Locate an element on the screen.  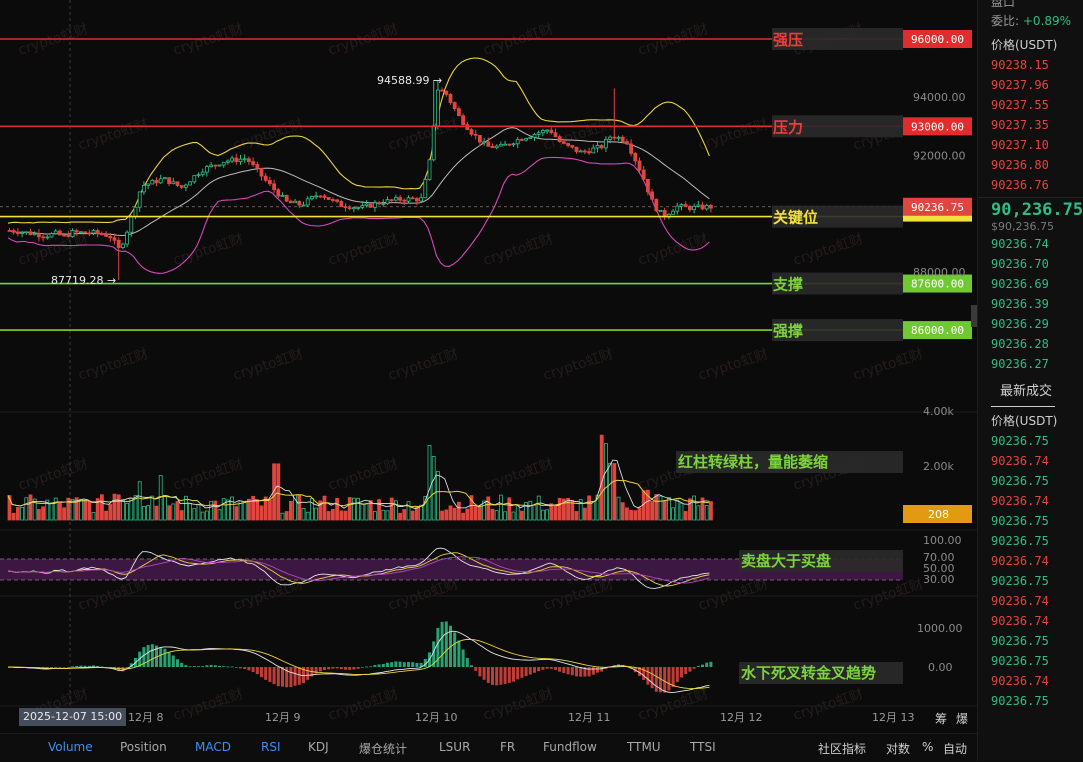
tab-kdj: KDJ is located at coordinates (318, 747).